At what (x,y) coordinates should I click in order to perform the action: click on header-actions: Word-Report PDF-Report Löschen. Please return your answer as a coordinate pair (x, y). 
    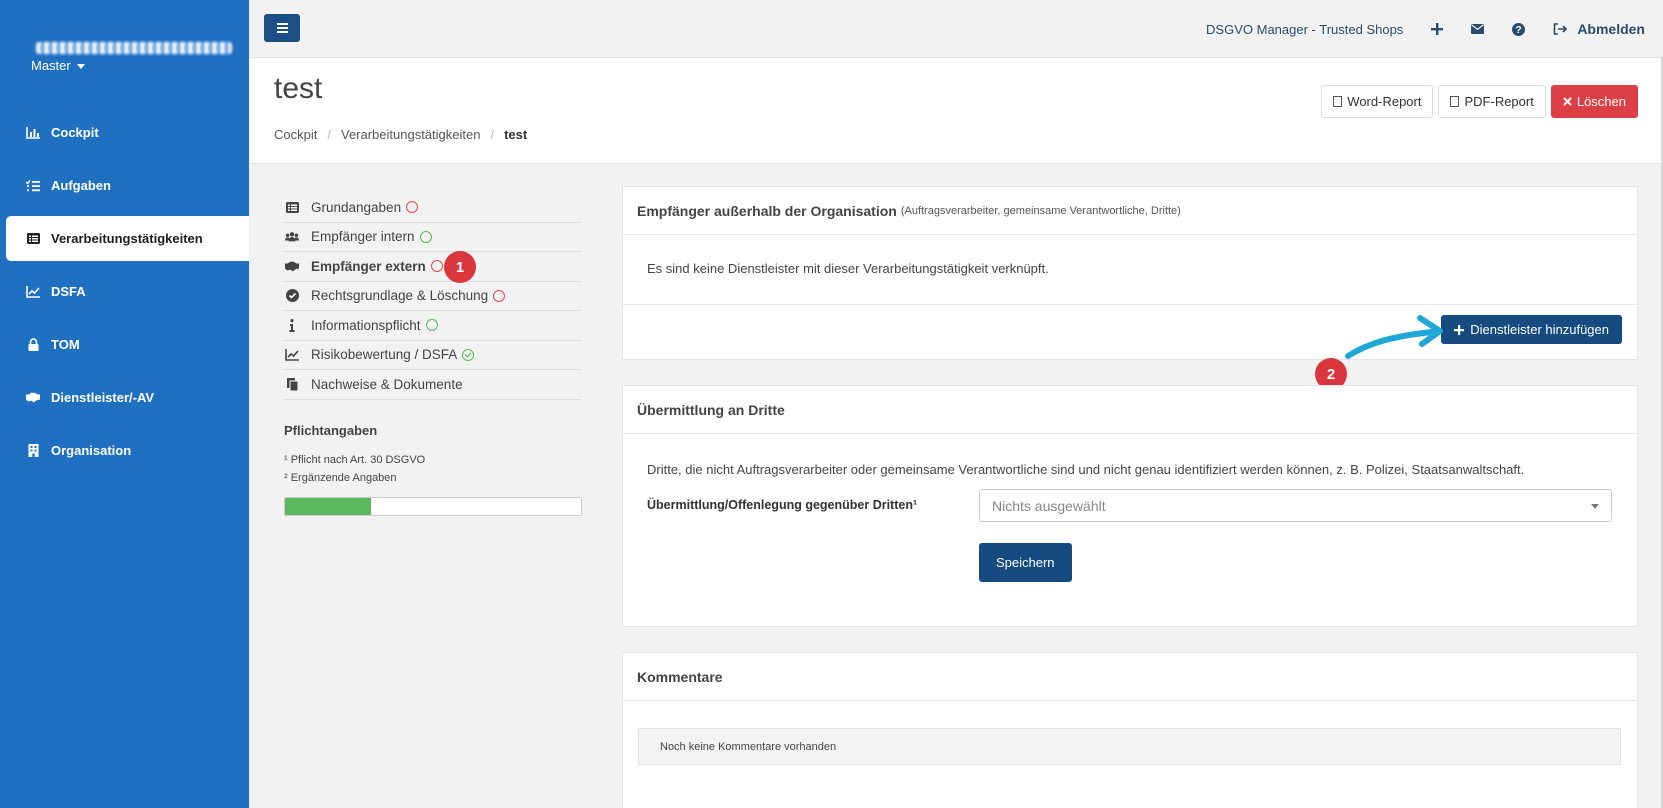
    Looking at the image, I should click on (1479, 101).